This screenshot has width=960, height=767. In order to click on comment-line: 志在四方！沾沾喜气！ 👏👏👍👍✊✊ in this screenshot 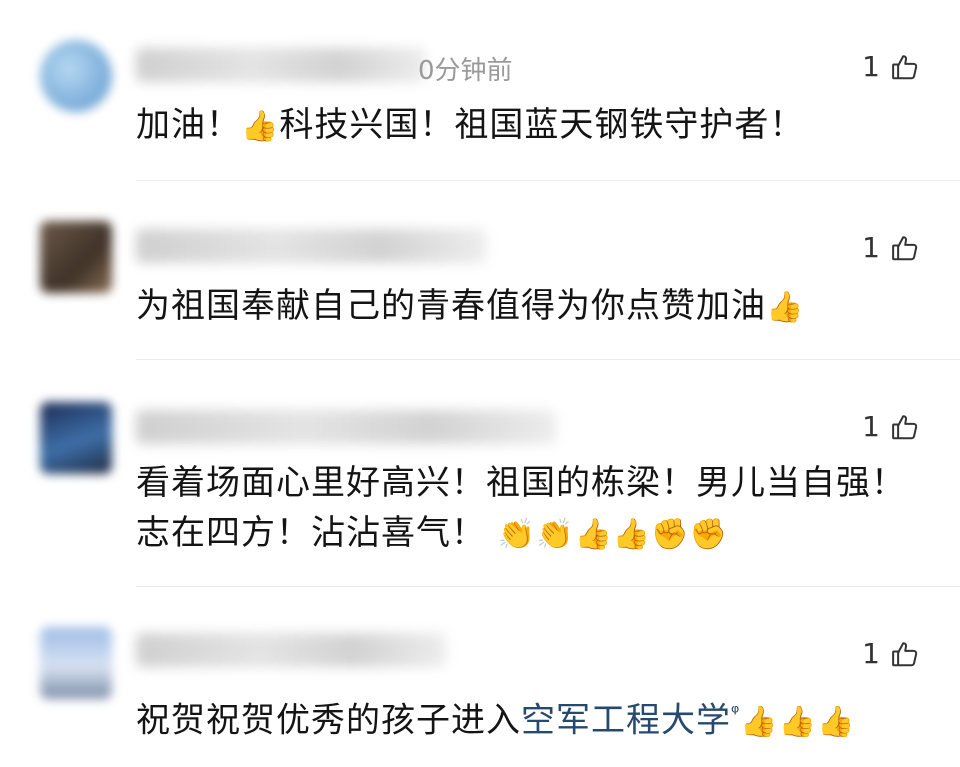, I will do `click(432, 533)`.